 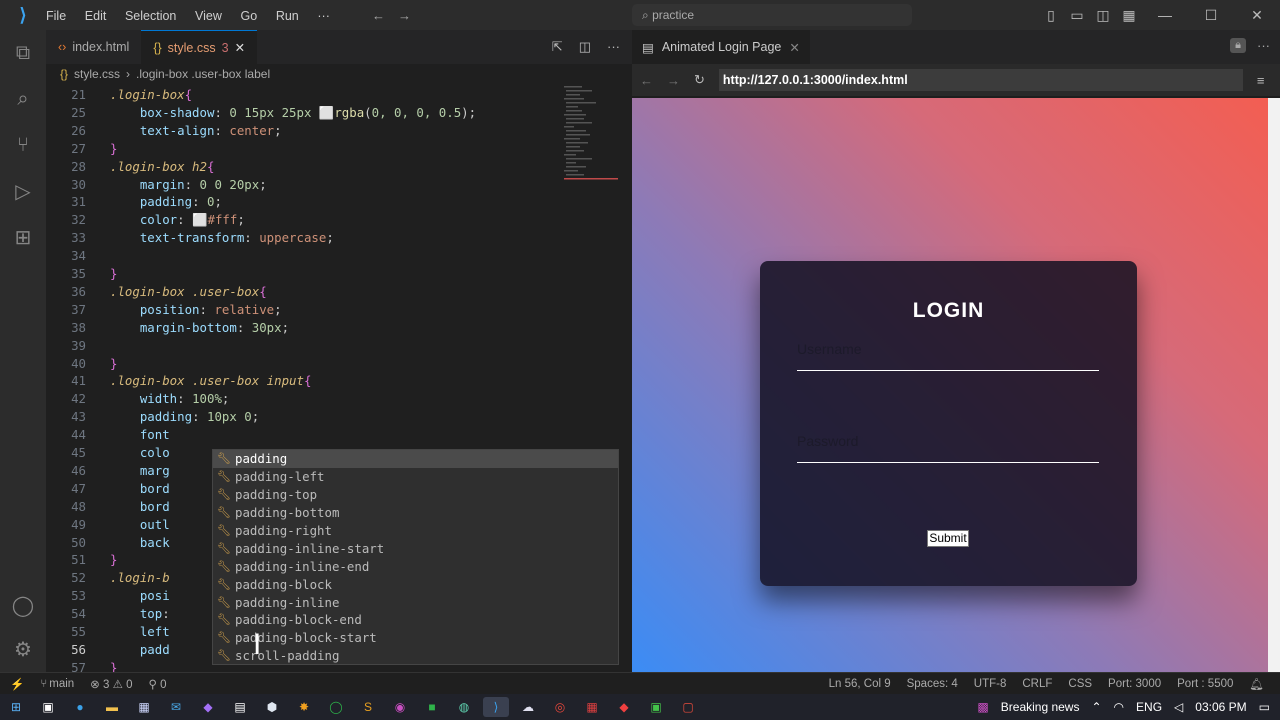 What do you see at coordinates (144, 707) in the screenshot?
I see `store-icon: ▦` at bounding box center [144, 707].